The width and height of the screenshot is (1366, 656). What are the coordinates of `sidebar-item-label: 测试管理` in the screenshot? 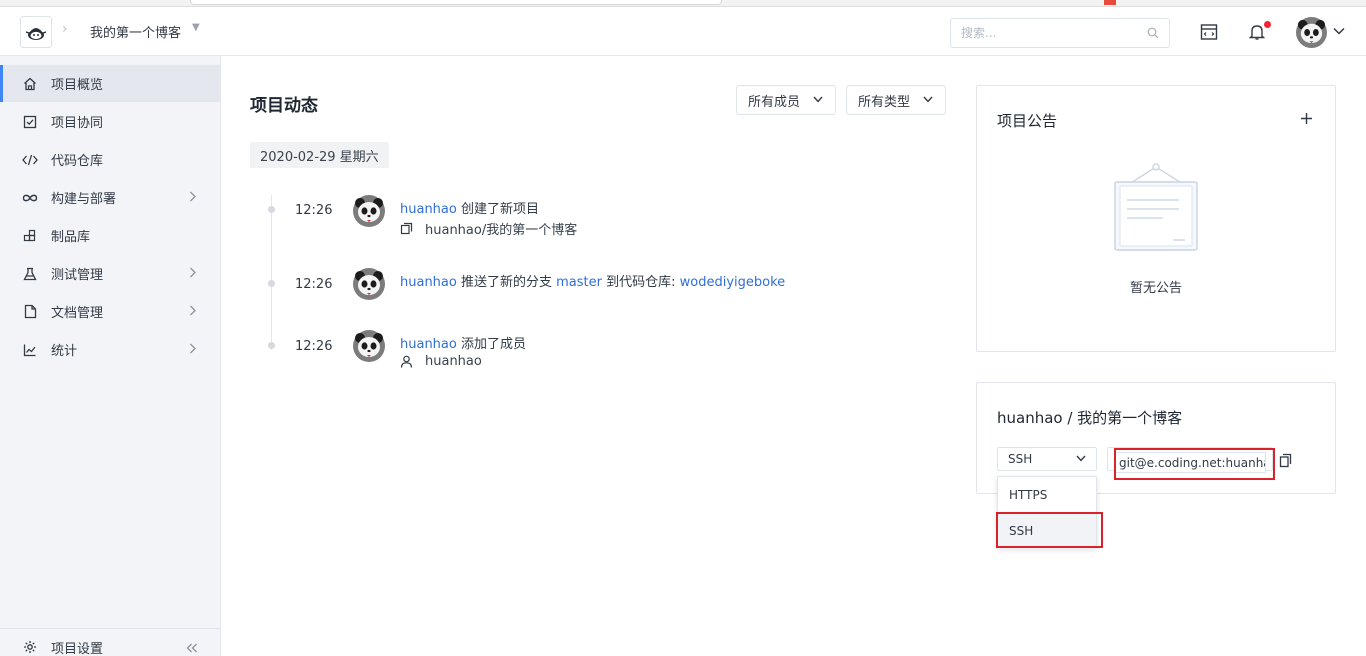 It's located at (77, 275).